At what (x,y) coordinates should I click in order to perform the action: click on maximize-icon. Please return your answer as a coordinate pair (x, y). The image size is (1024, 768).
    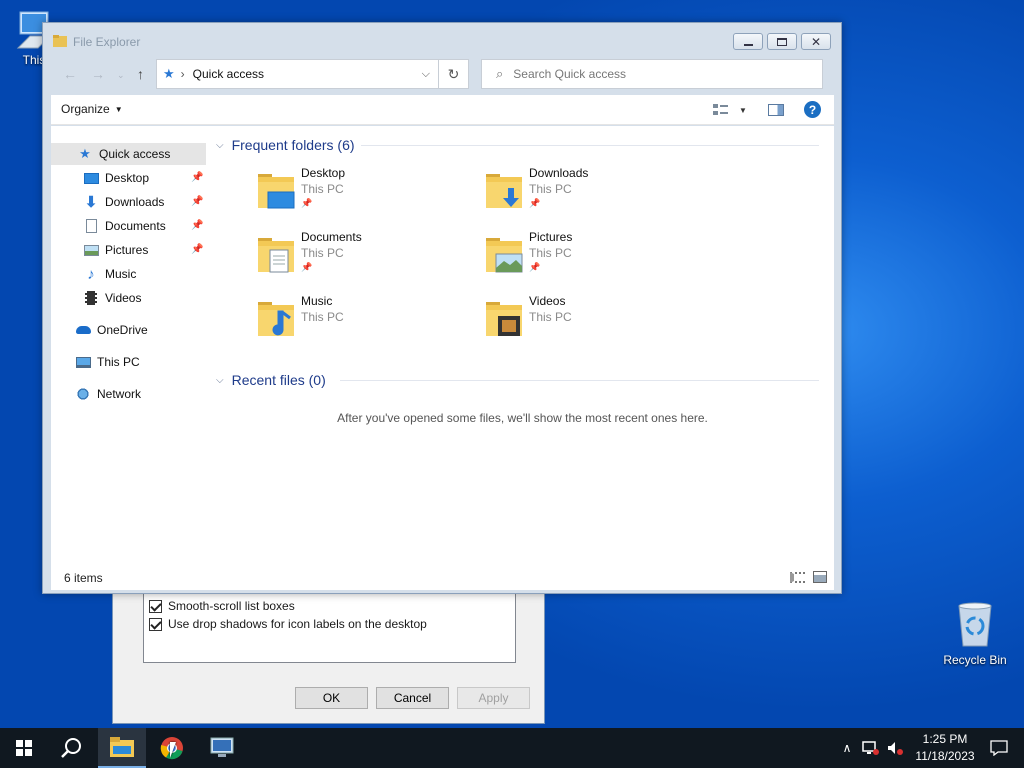
    Looking at the image, I should click on (782, 41).